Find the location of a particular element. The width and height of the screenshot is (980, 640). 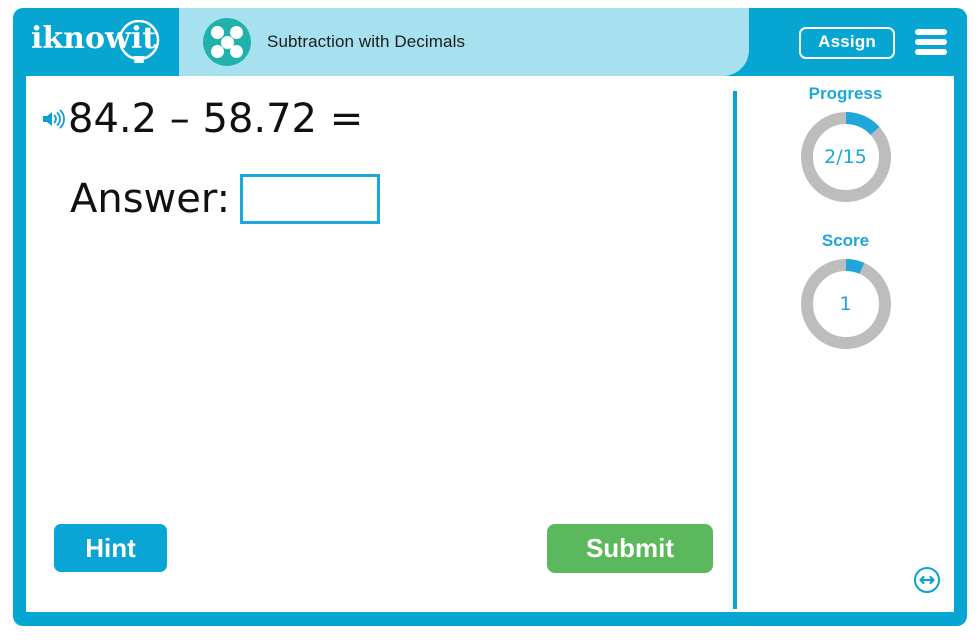

hamburger-menu-icon is located at coordinates (931, 42).